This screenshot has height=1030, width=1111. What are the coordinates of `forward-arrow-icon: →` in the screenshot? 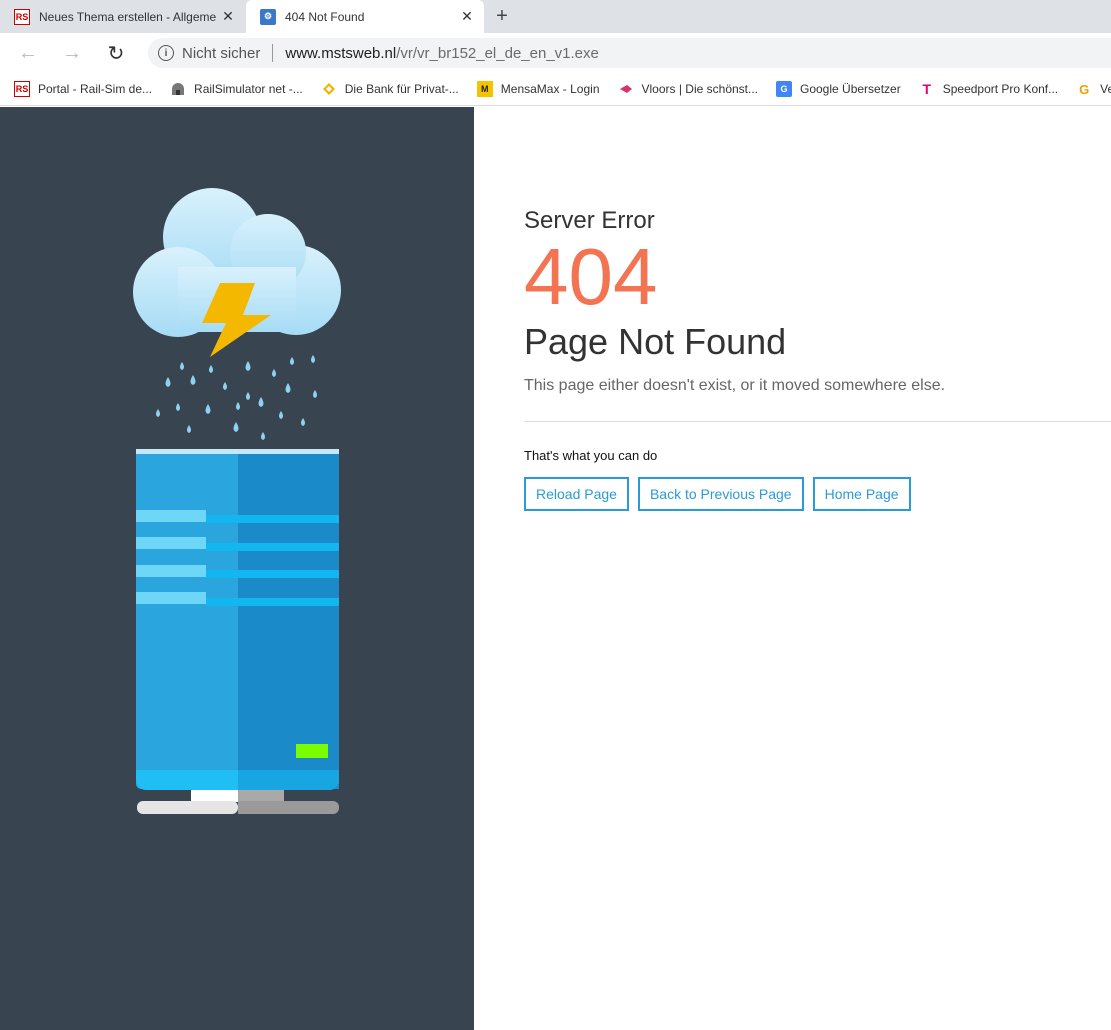 It's located at (72, 53).